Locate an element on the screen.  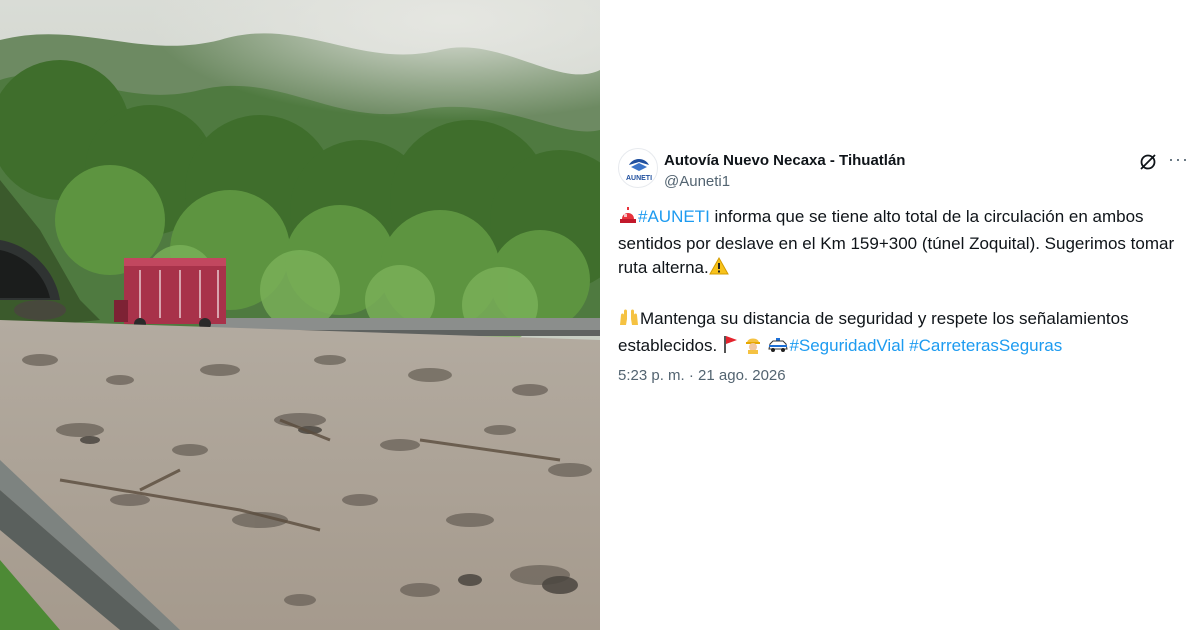
warning-emoji is located at coordinates (718, 269).